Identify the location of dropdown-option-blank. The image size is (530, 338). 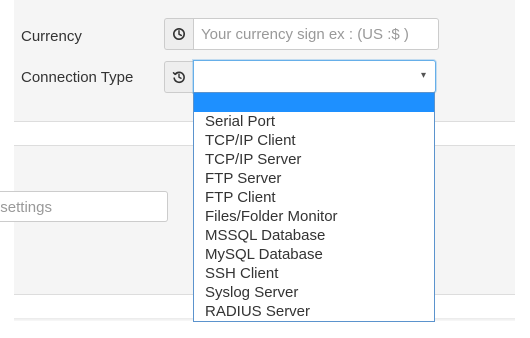
(314, 102).